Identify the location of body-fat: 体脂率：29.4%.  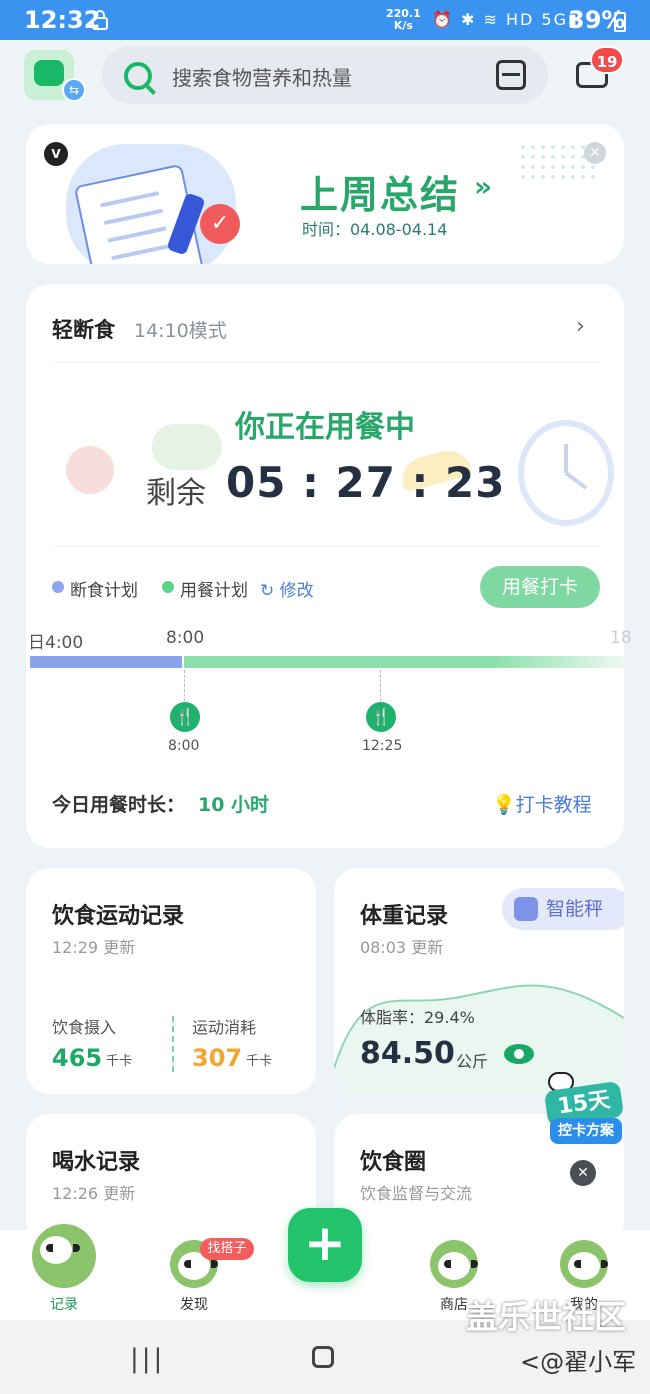
(417, 1017).